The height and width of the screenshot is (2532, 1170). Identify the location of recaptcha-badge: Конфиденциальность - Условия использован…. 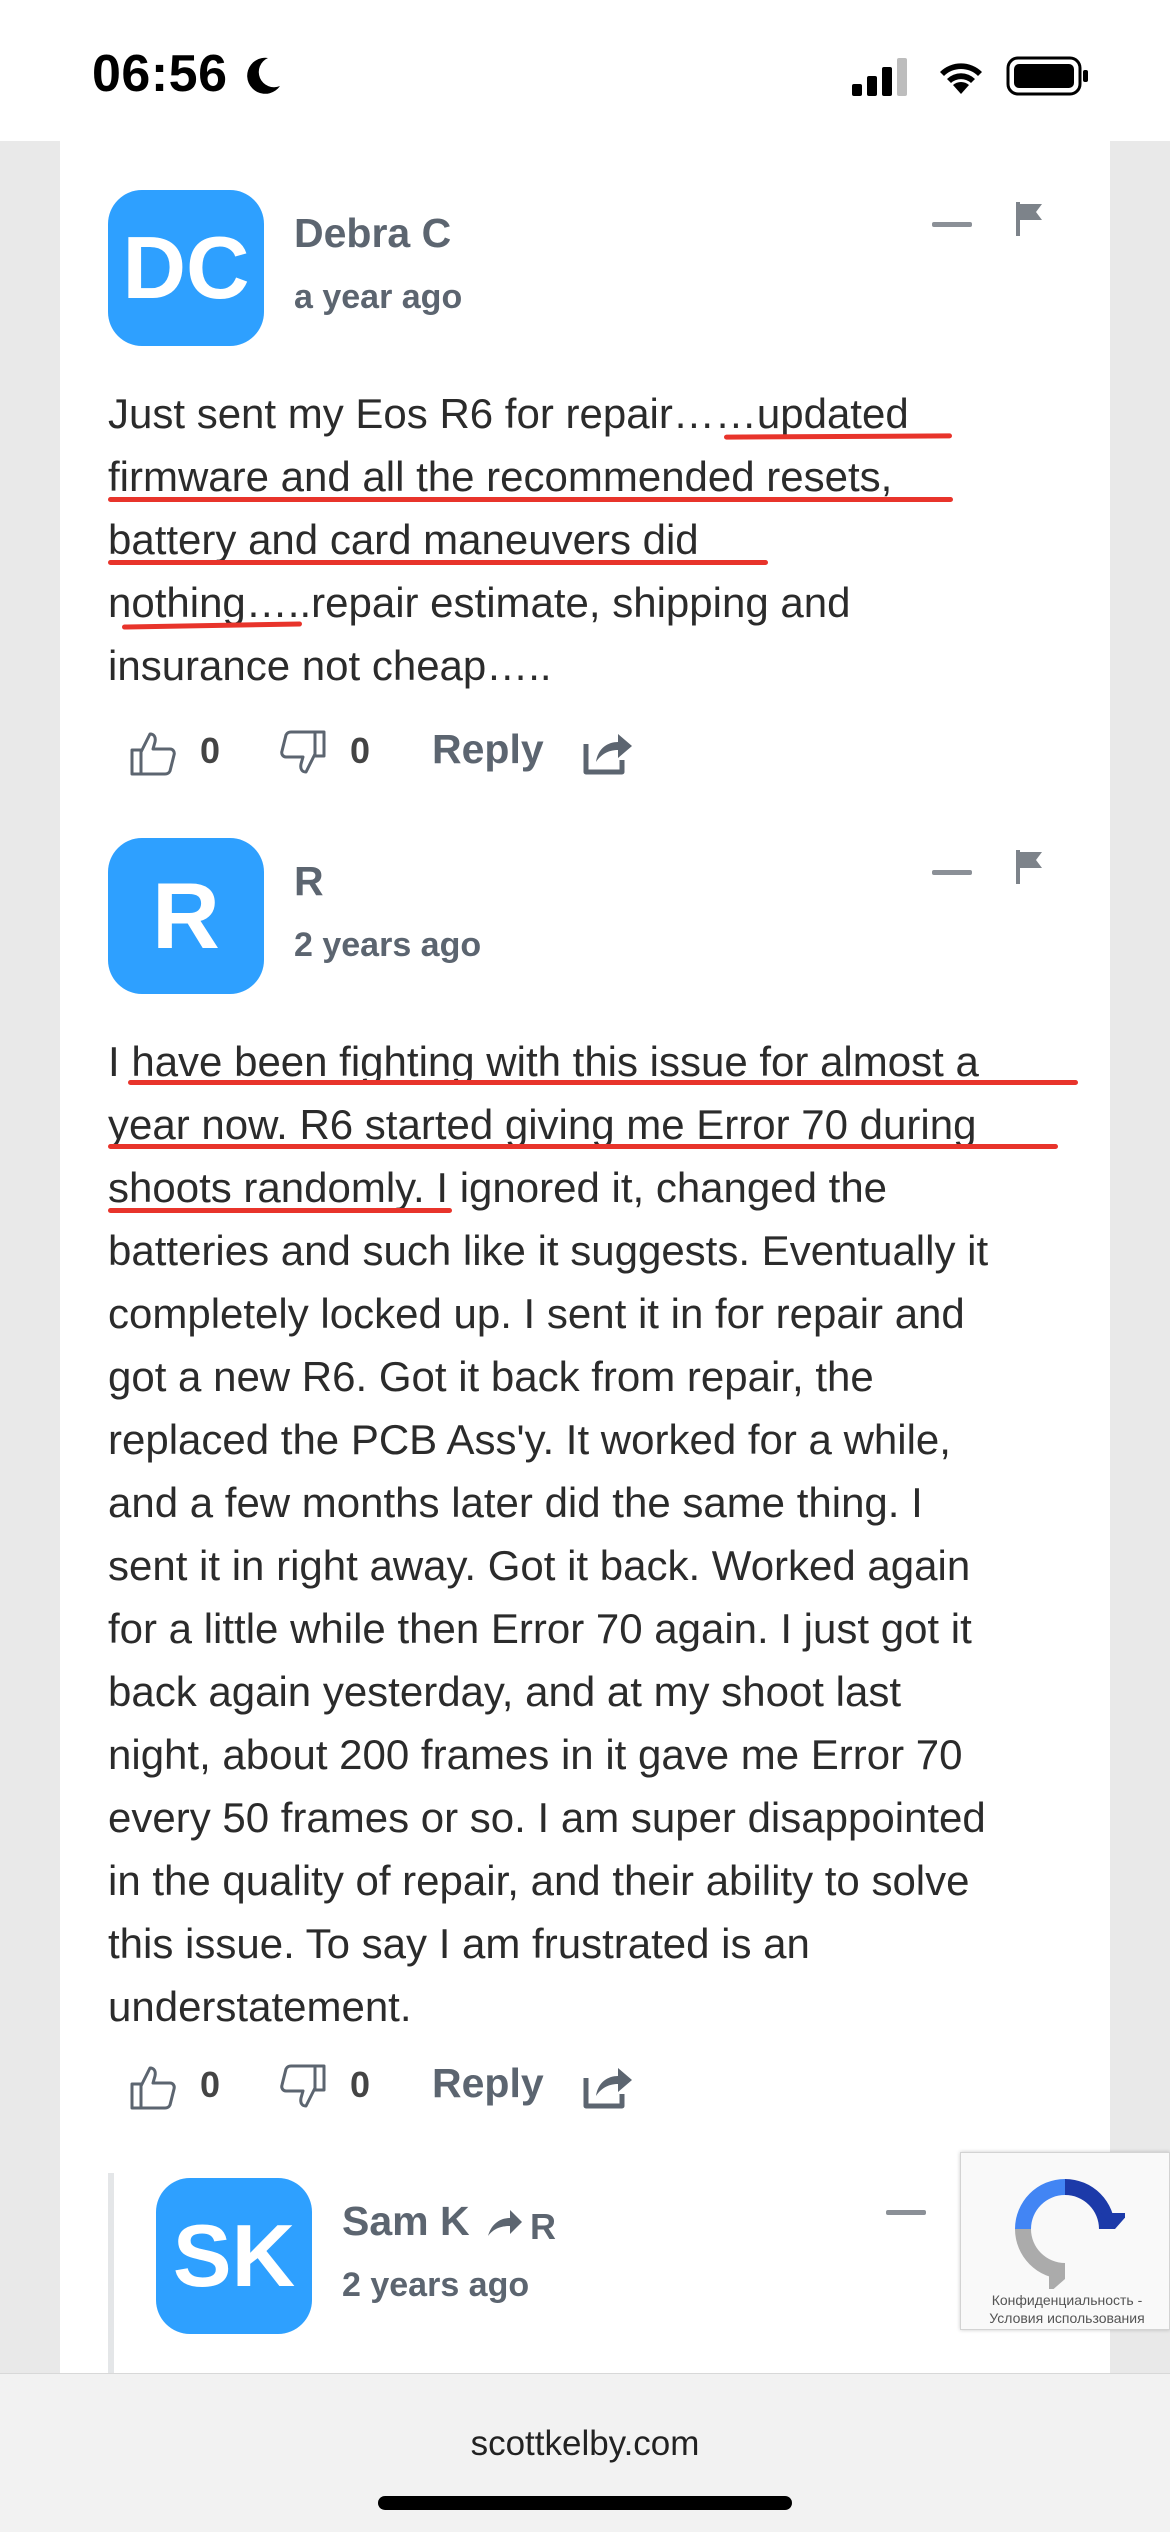
(1065, 2241).